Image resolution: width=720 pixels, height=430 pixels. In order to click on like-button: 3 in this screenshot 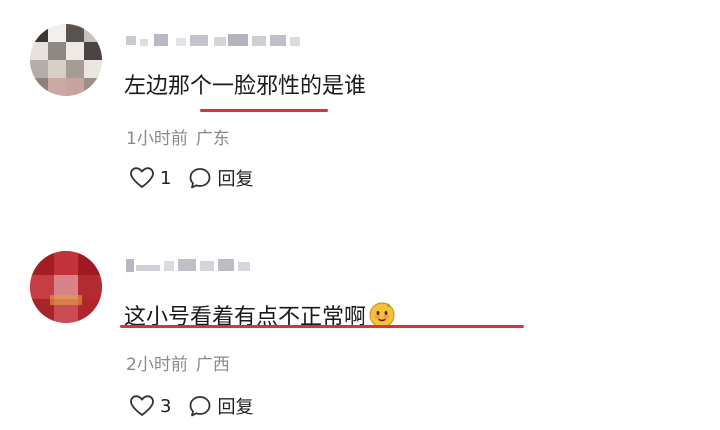, I will do `click(150, 406)`.